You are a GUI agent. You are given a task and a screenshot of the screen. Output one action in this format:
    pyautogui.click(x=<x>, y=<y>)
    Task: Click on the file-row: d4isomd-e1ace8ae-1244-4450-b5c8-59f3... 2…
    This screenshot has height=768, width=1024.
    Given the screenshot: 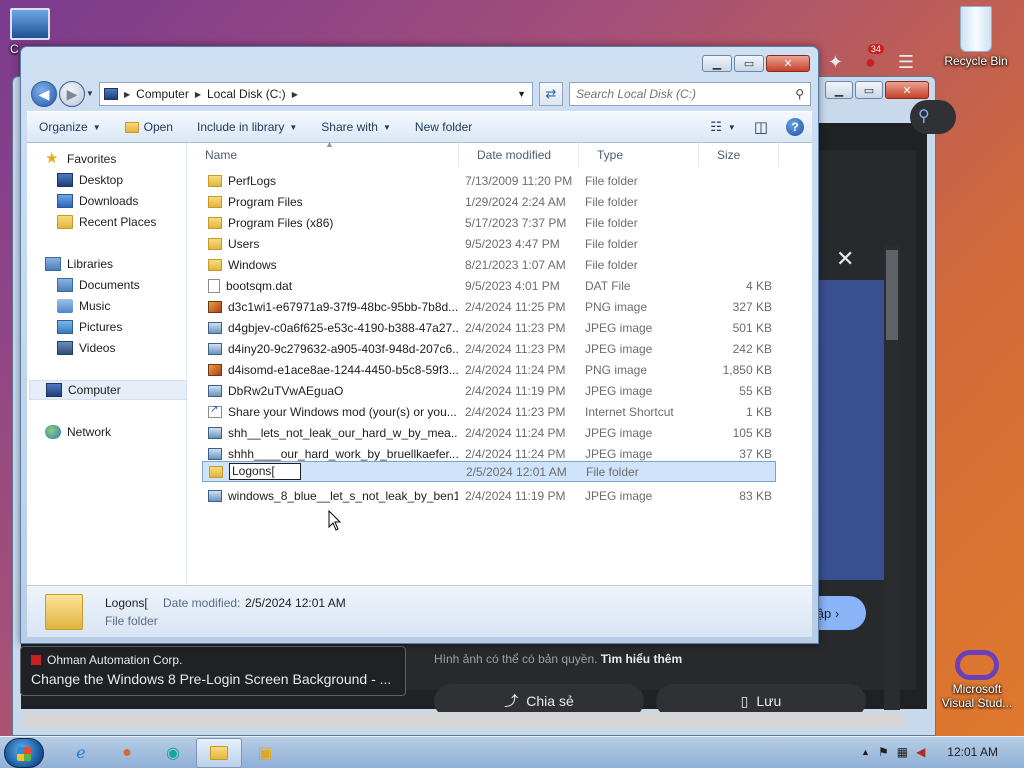 What is the action you would take?
    pyautogui.click(x=489, y=369)
    